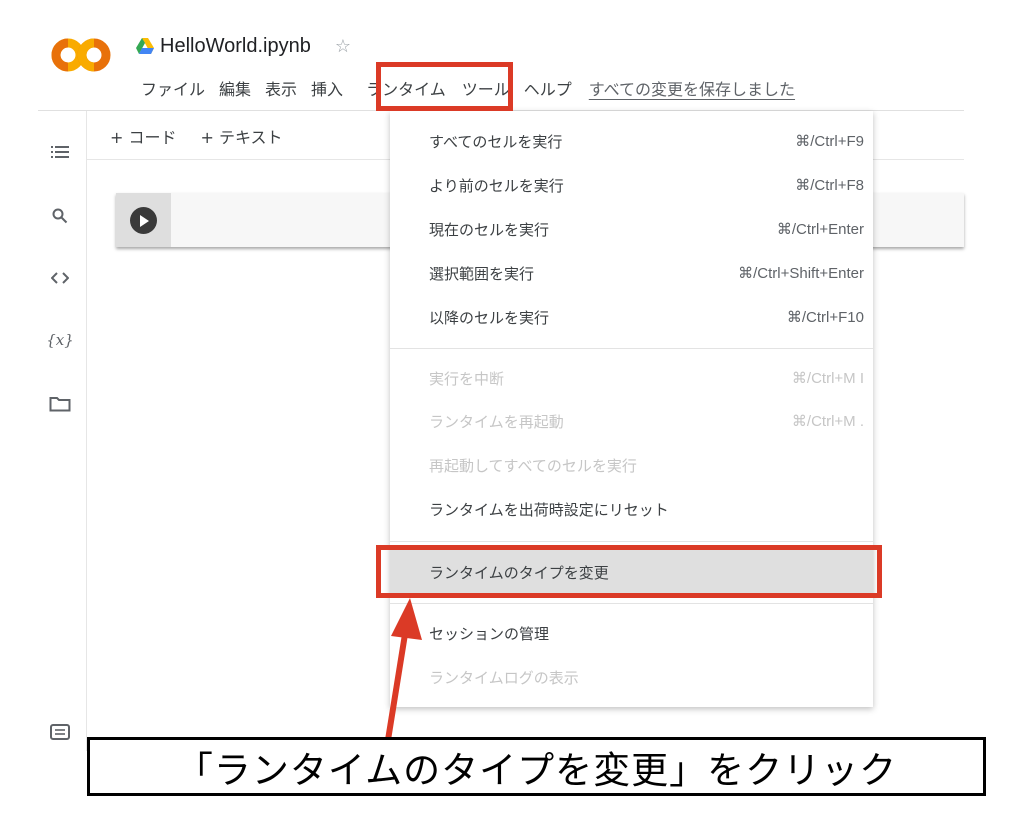 The height and width of the screenshot is (832, 1024). I want to click on highlight-runtime-menu, so click(444, 86).